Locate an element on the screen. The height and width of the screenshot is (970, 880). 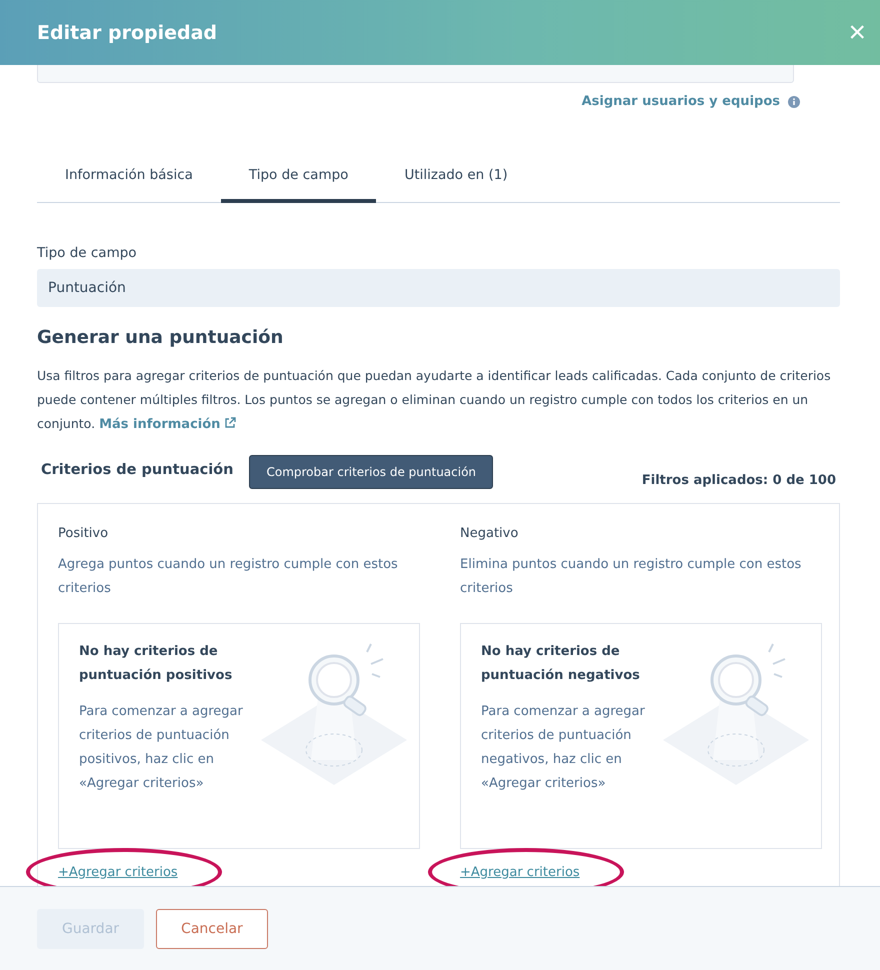
test-criteria-button: Comprobar criterios de puntuación is located at coordinates (371, 472).